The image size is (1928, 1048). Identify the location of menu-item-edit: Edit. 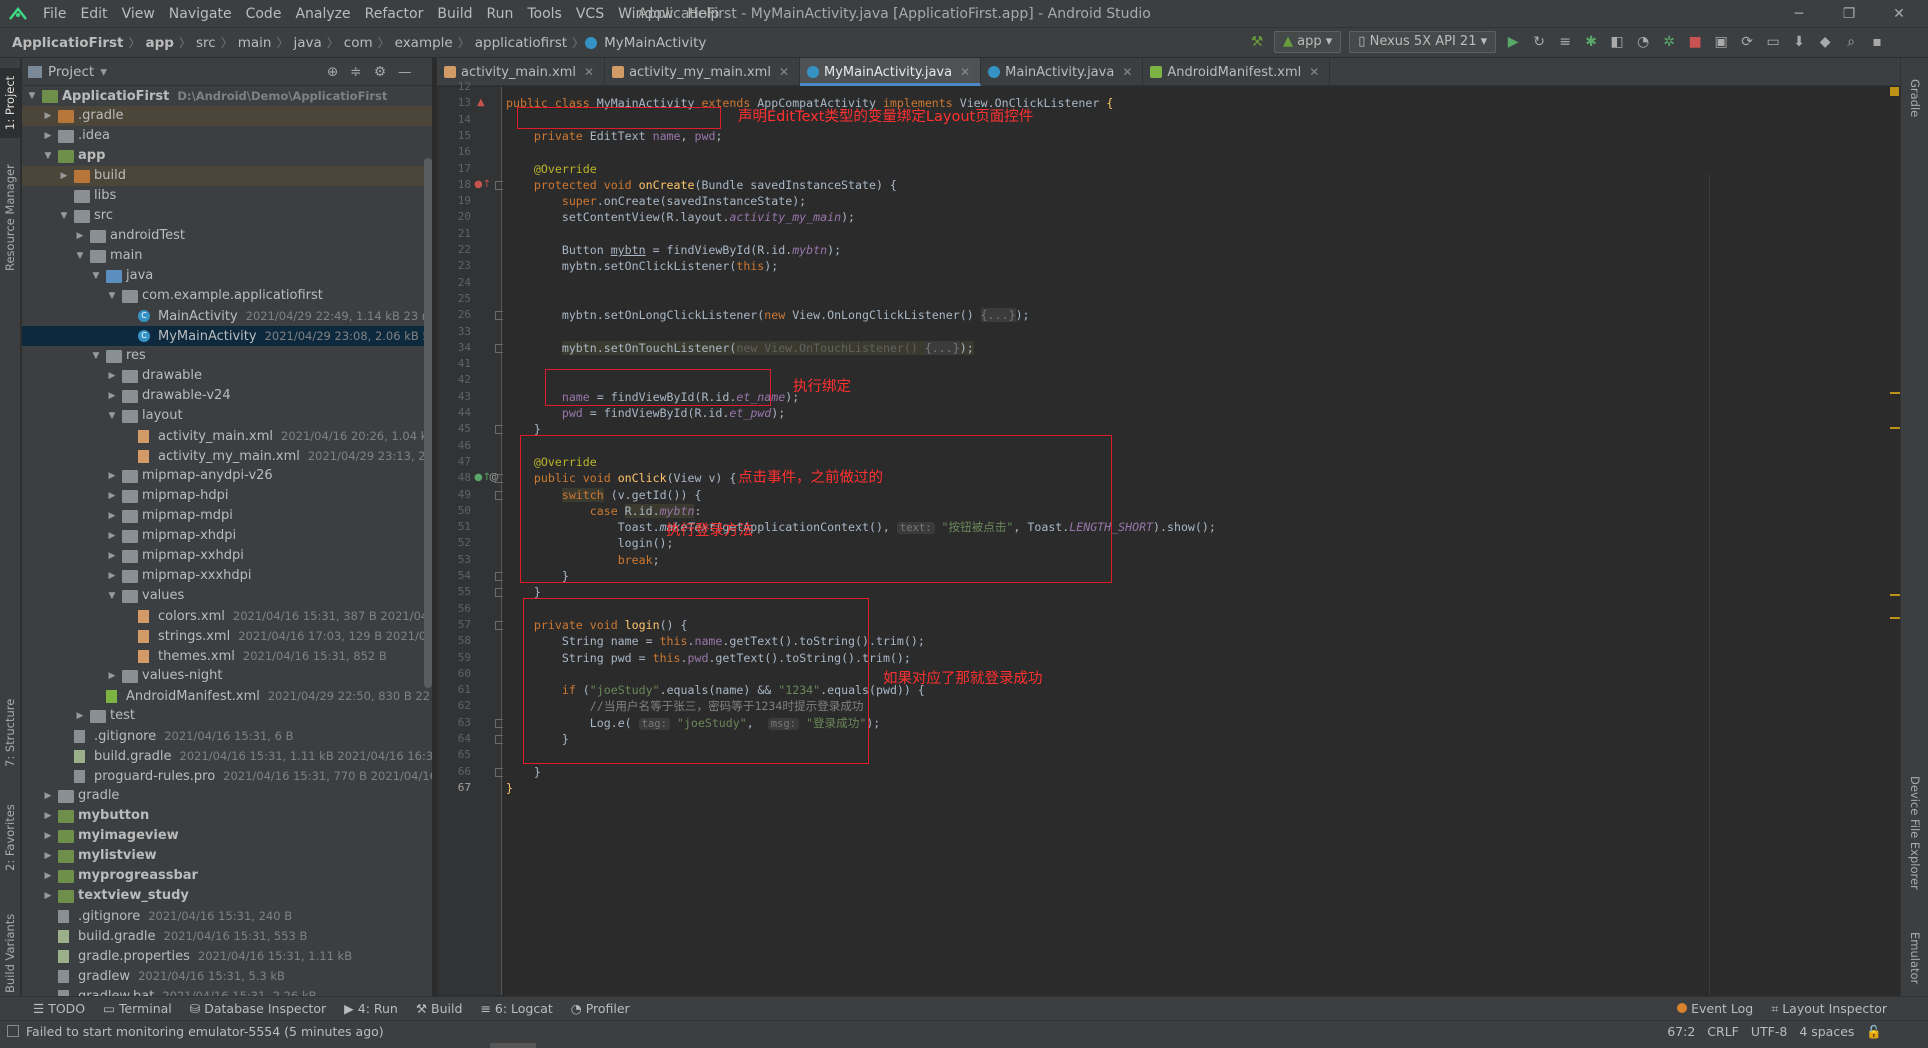
(93, 14).